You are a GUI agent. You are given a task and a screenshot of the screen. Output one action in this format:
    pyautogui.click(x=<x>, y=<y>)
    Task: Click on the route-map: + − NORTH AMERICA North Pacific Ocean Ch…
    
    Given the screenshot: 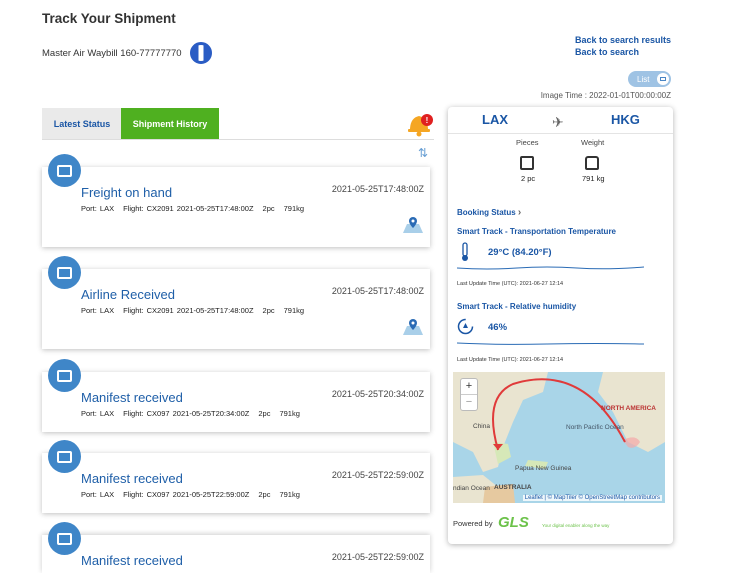 What is the action you would take?
    pyautogui.click(x=559, y=437)
    